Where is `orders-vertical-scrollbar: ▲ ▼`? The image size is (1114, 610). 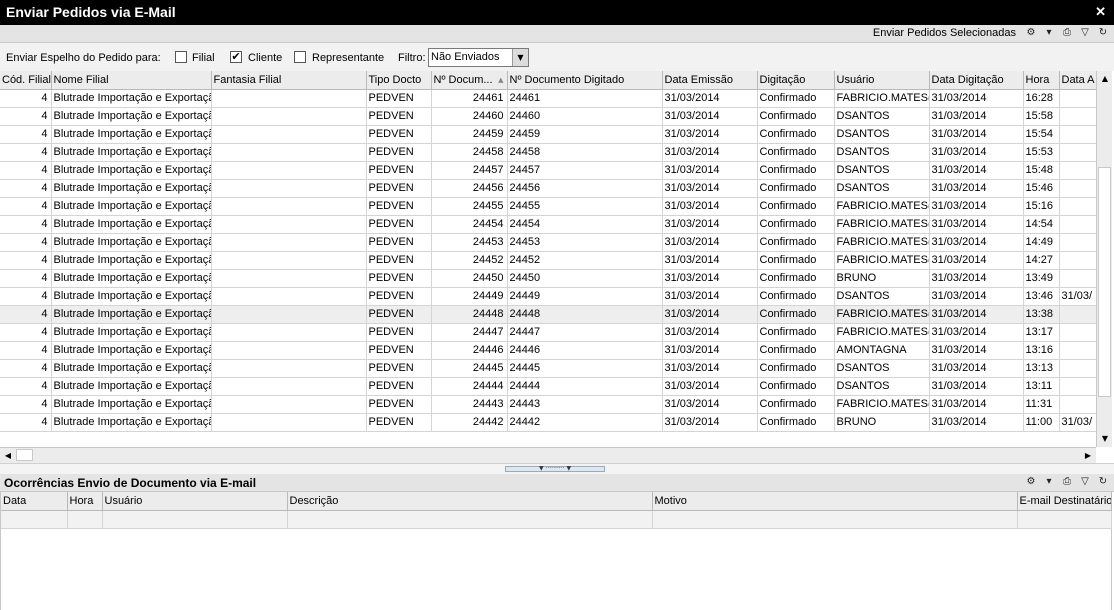 orders-vertical-scrollbar: ▲ ▼ is located at coordinates (1104, 259).